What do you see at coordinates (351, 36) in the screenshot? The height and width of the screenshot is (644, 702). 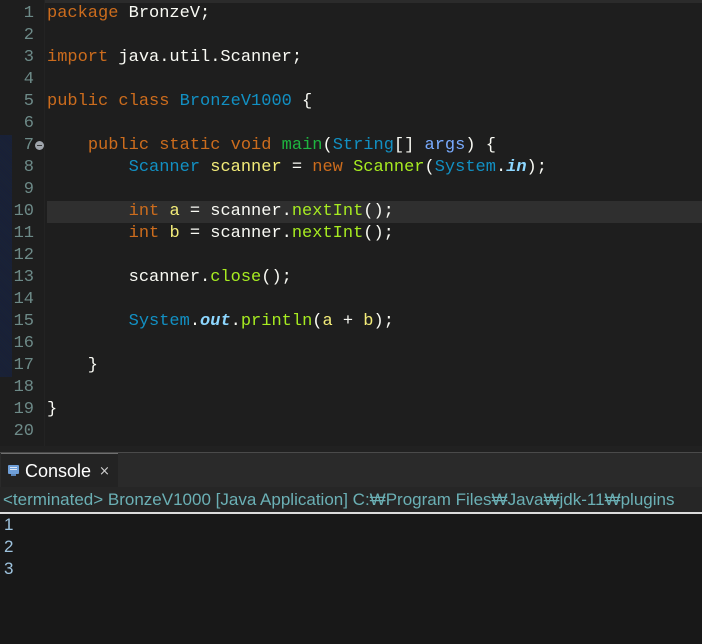 I see `code-line: 2` at bounding box center [351, 36].